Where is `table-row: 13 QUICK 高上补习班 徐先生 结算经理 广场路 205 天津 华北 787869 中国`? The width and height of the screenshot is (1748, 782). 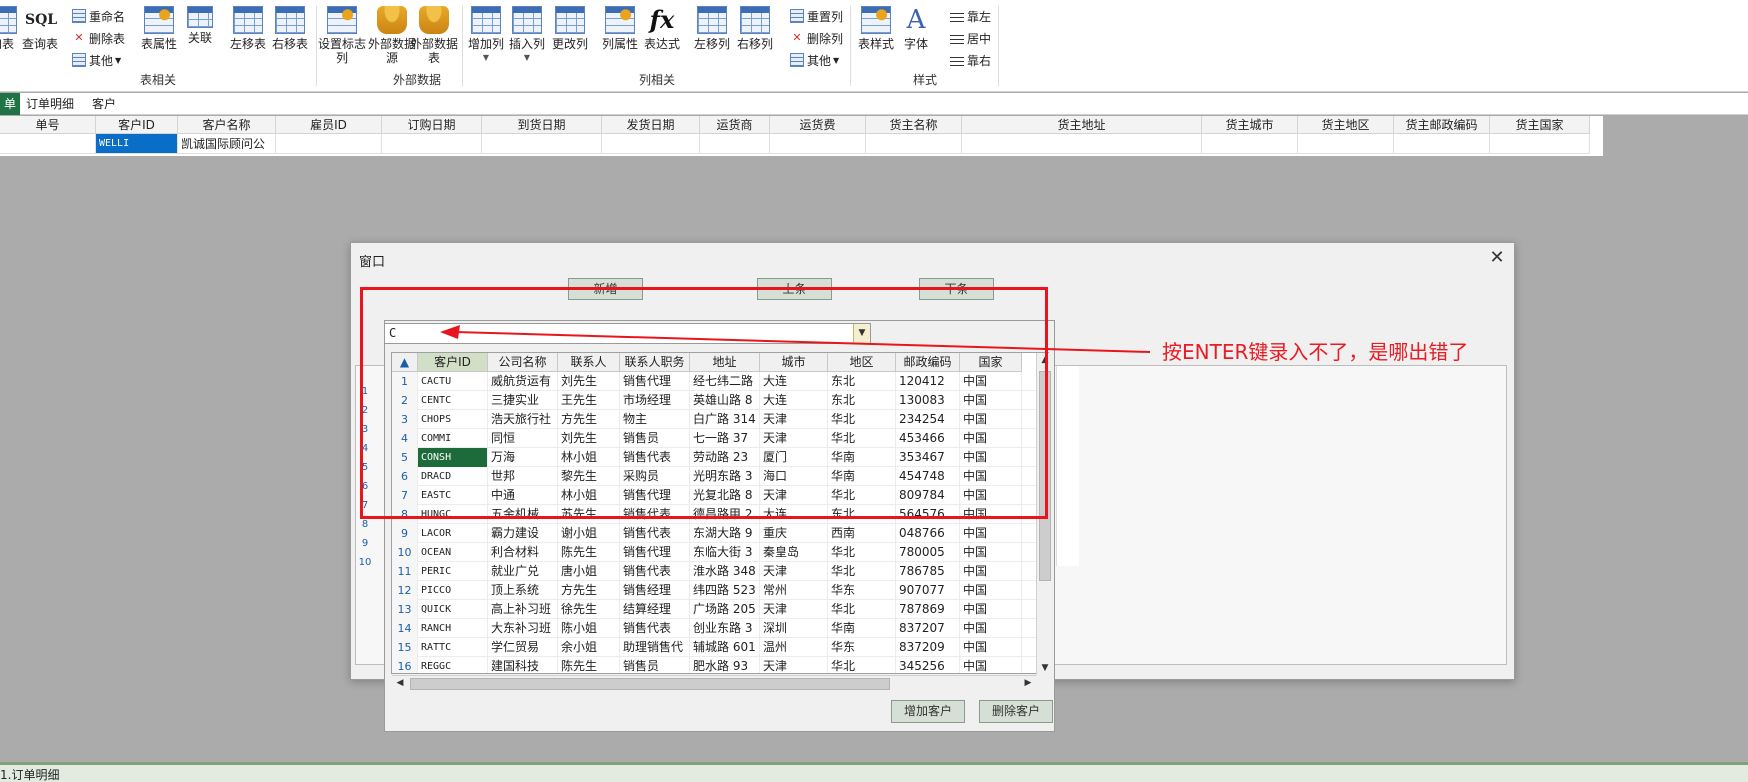
table-row: 13 QUICK 高上补习班 徐先生 结算经理 广场路 205 天津 华北 787869 中国 is located at coordinates (714, 609).